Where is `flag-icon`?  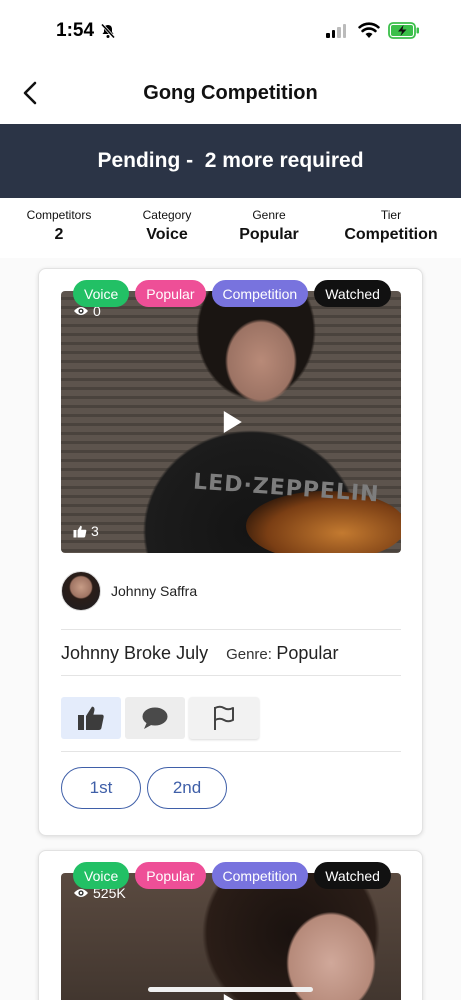 flag-icon is located at coordinates (224, 717).